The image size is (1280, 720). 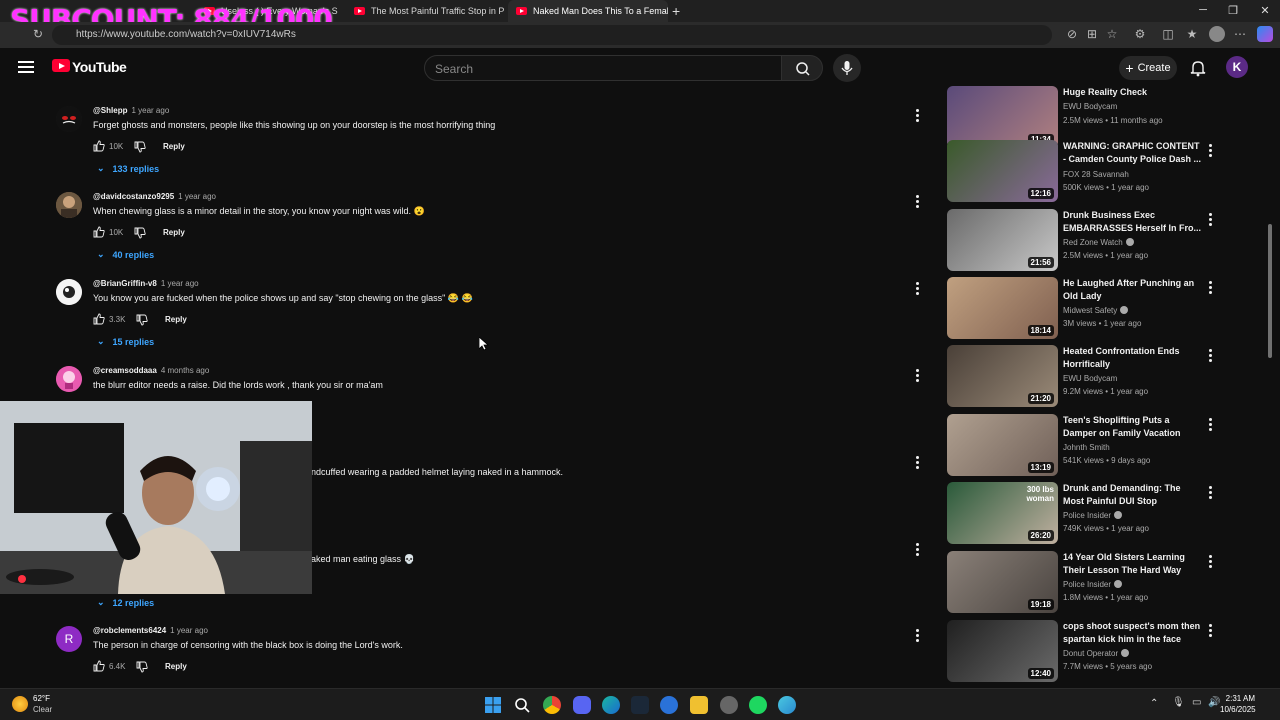 What do you see at coordinates (41, 698) in the screenshot?
I see `weather-temp: 62°F` at bounding box center [41, 698].